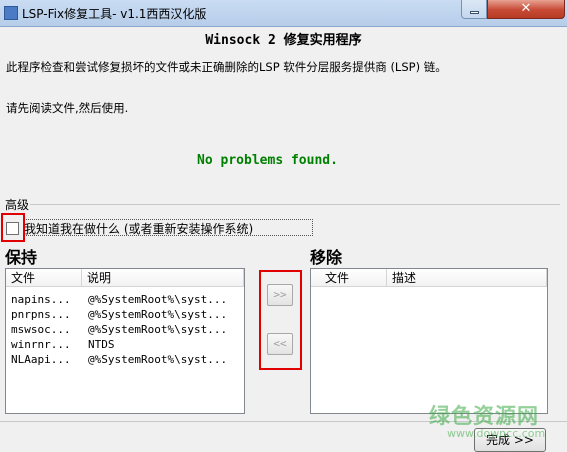 This screenshot has height=452, width=567. Describe the element at coordinates (526, 9) in the screenshot. I see `close-button: ✕` at that location.